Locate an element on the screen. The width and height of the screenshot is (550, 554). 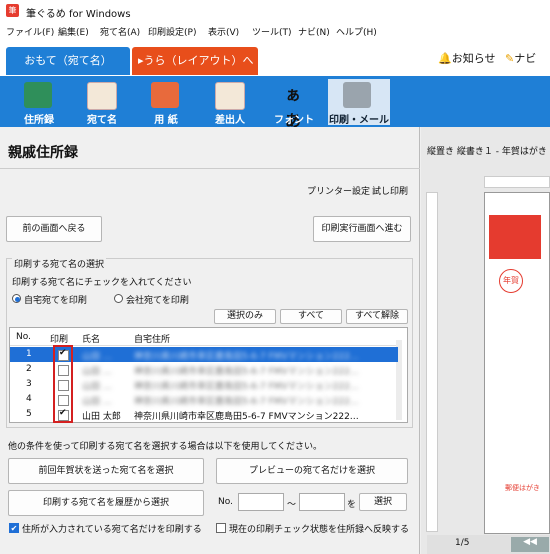
page-title: 親戚住所録 is located at coordinates (43, 153).